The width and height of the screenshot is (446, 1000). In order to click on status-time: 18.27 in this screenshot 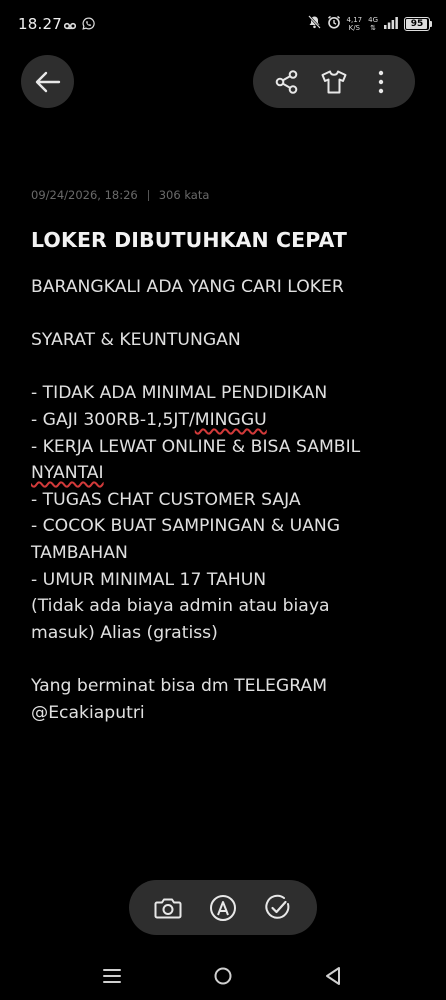, I will do `click(40, 24)`.